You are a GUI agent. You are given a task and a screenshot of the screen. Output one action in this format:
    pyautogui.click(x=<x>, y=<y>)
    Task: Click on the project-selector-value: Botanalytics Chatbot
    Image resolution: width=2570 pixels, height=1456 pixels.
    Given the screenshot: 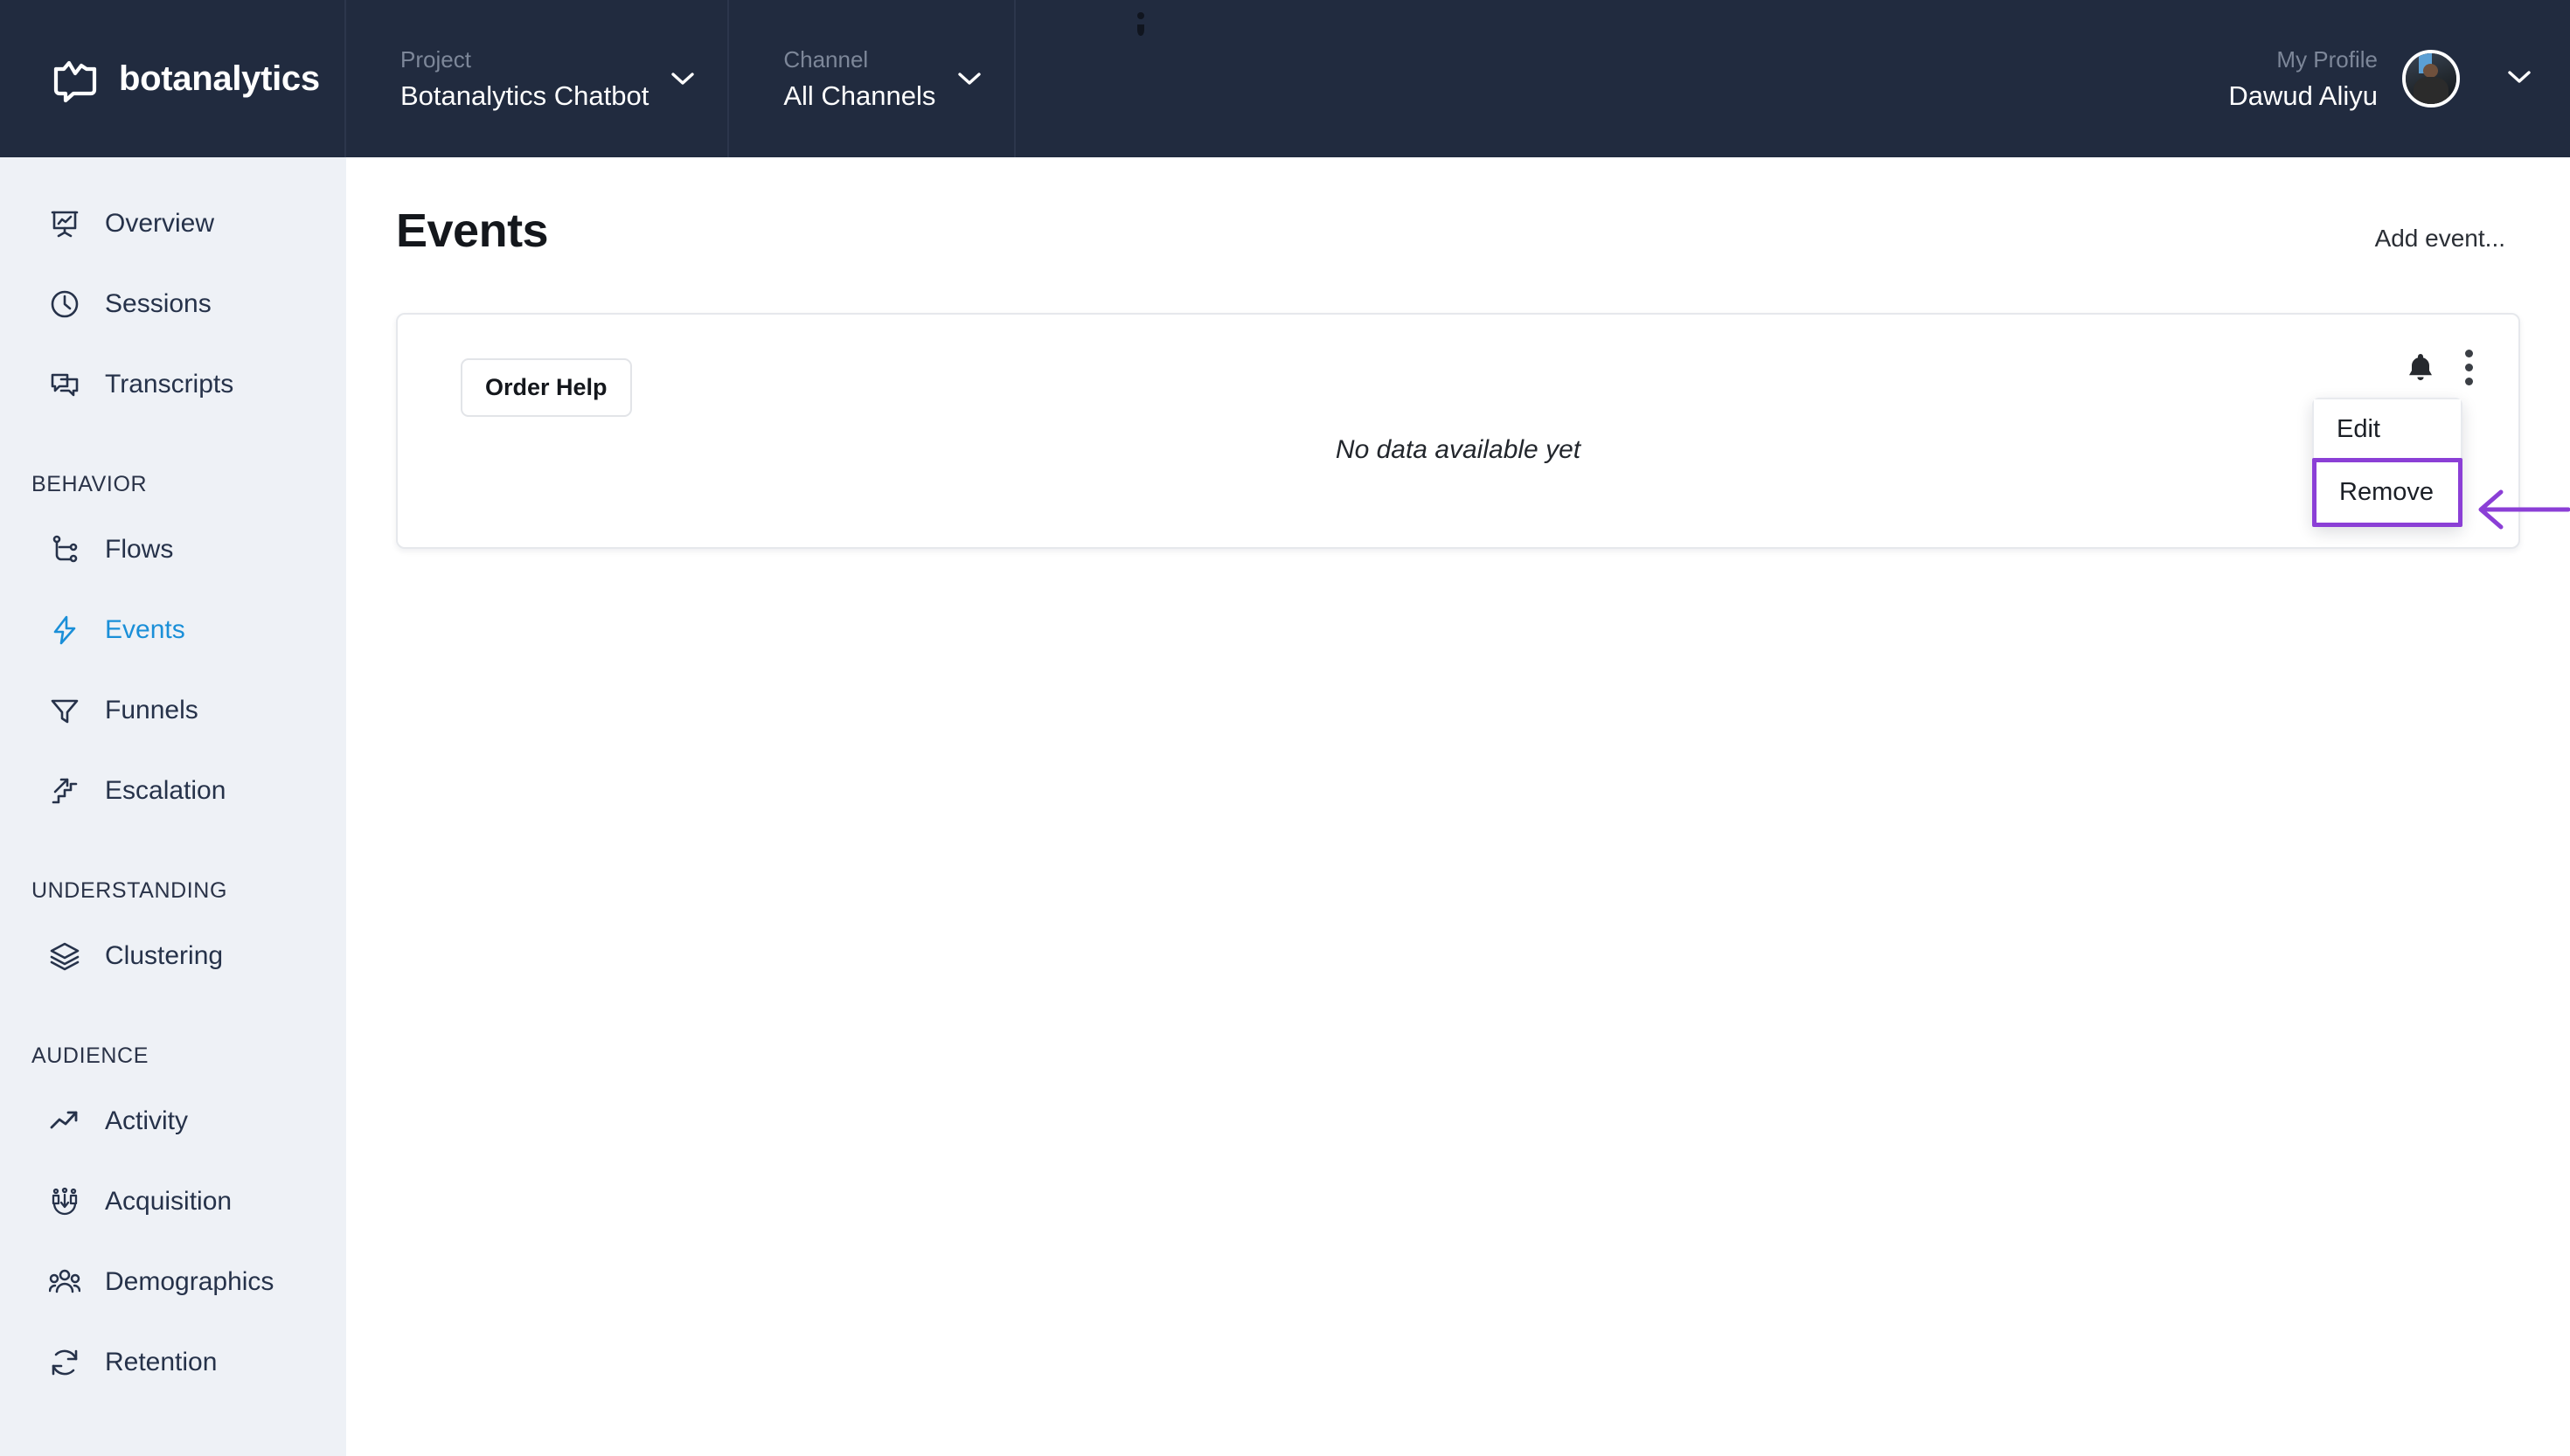 What is the action you would take?
    pyautogui.click(x=524, y=95)
    